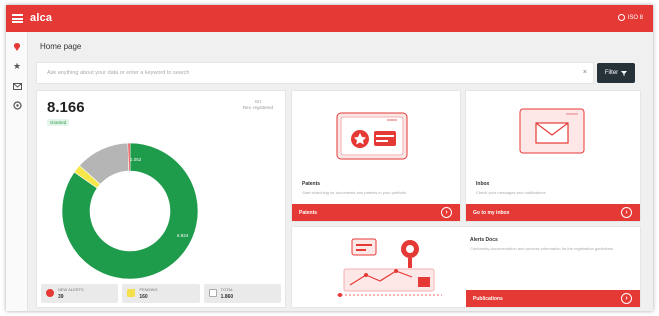 Image resolution: width=659 pixels, height=316 pixels. I want to click on publications-footer-label: Publications, so click(488, 298).